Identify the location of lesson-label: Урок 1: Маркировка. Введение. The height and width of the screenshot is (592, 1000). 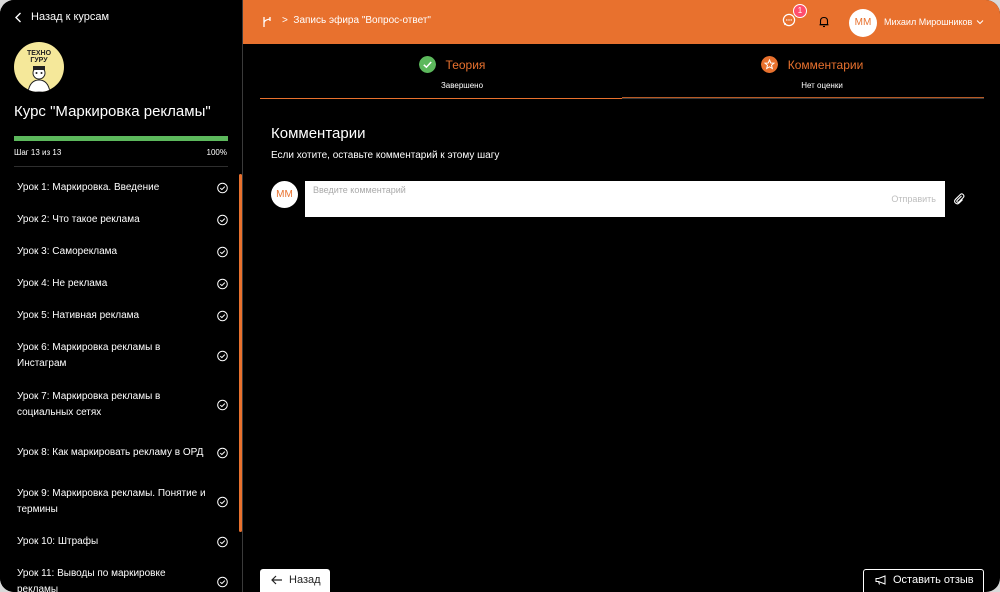
(88, 187).